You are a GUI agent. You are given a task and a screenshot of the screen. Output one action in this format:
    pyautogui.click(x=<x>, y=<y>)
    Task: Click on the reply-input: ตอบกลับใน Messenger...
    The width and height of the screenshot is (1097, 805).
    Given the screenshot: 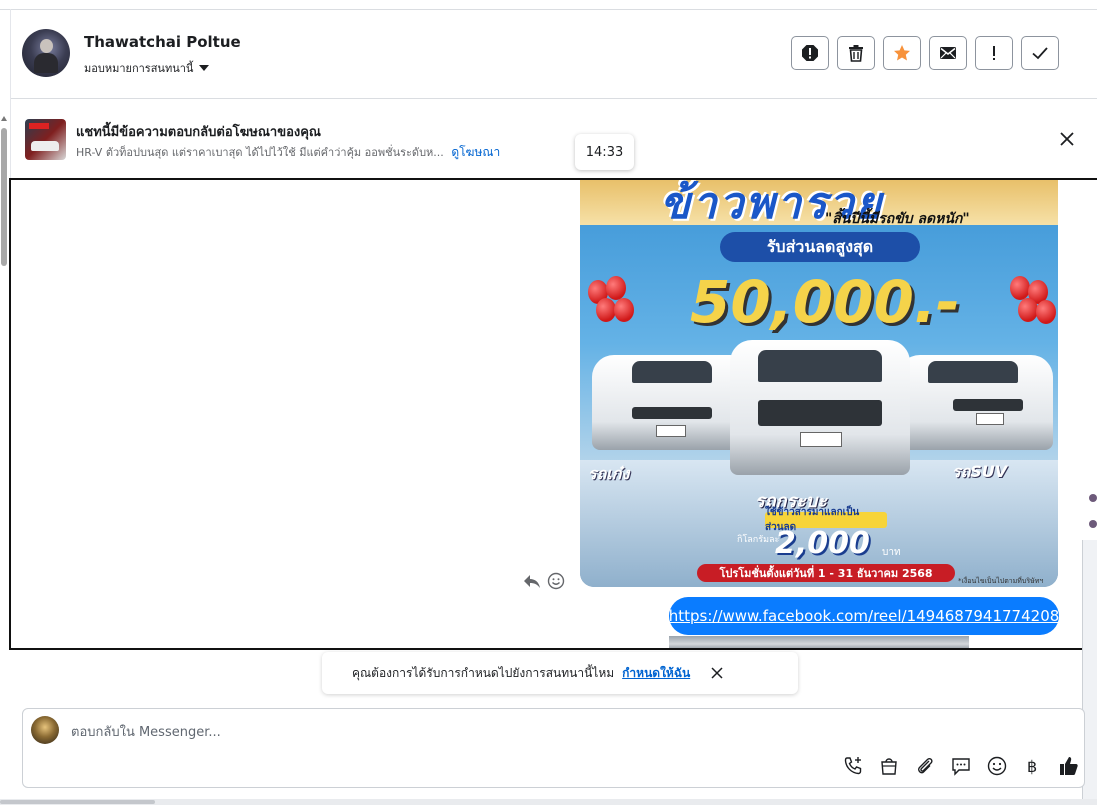 What is the action you would take?
    pyautogui.click(x=146, y=731)
    